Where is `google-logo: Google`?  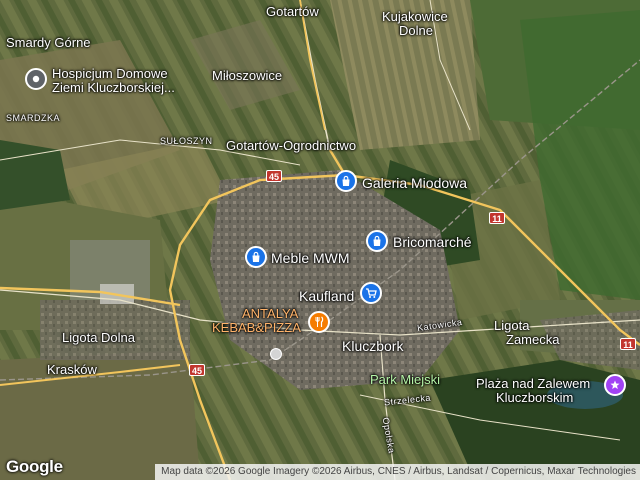 google-logo: Google is located at coordinates (34, 466).